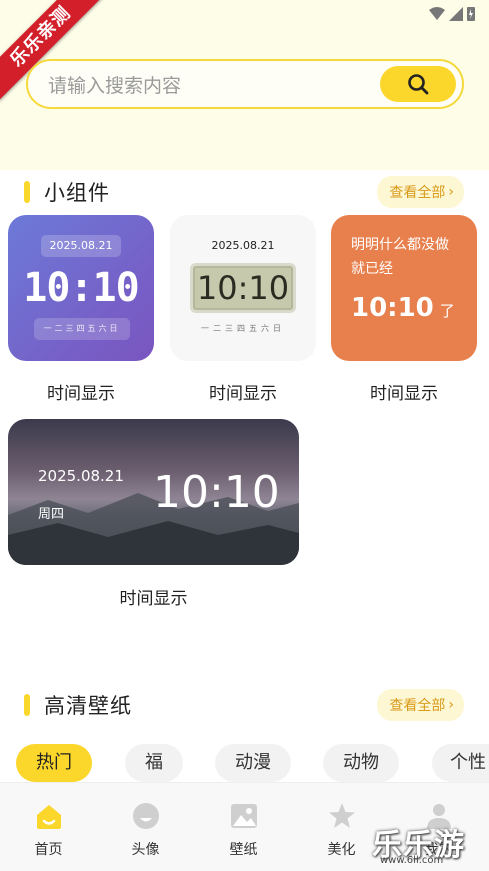 This screenshot has height=871, width=489. Describe the element at coordinates (244, 705) in the screenshot. I see `wallpaper-section-header: 高清壁纸 查看全部 ›` at that location.